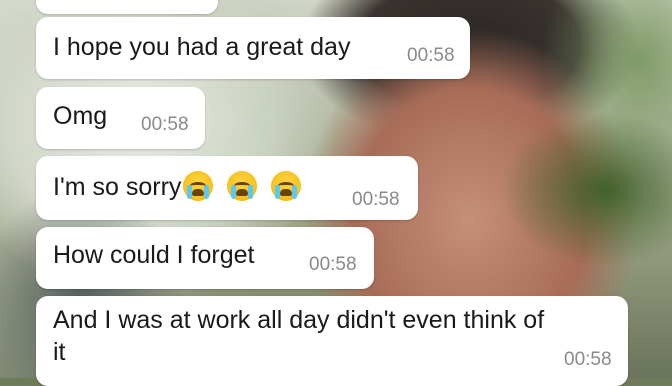 This screenshot has height=386, width=672. I want to click on message-text: I hope you had a great day, so click(202, 47).